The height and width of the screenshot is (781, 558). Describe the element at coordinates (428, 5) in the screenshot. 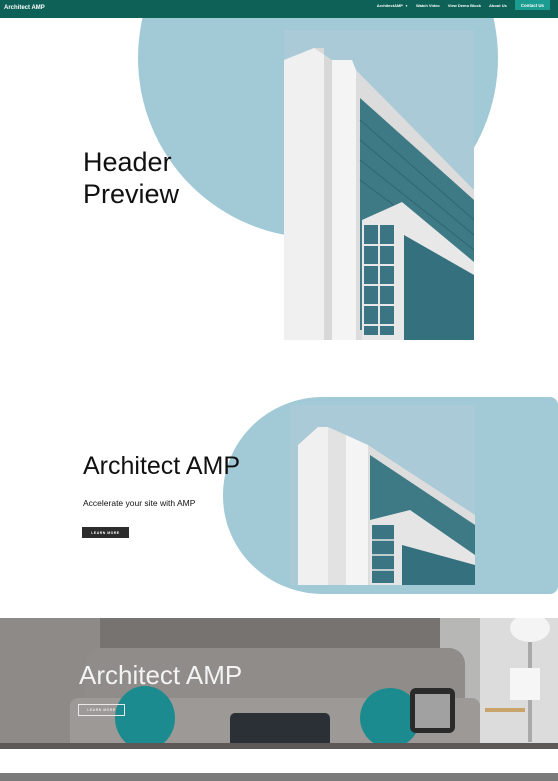

I see `nav-link-watch-video: Watch Video` at that location.